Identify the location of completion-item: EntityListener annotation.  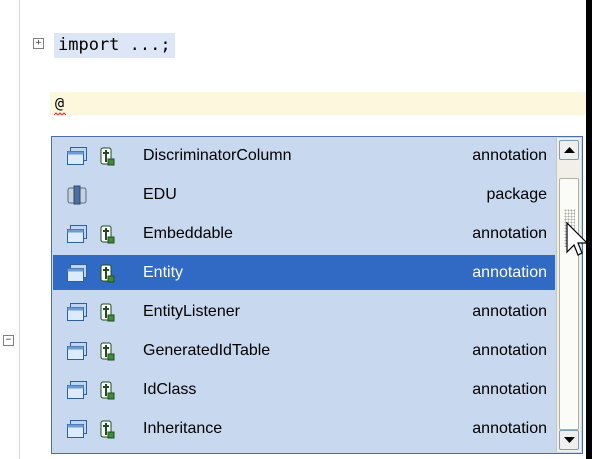
(304, 311).